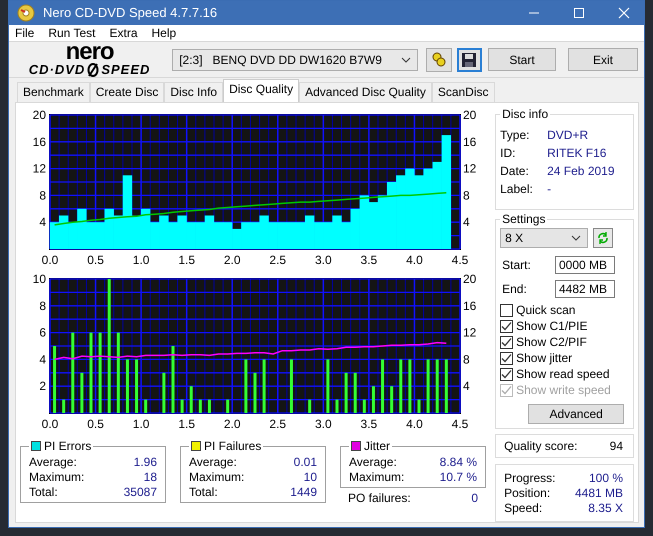  Describe the element at coordinates (541, 446) in the screenshot. I see `quality-label: Quality score:` at that location.